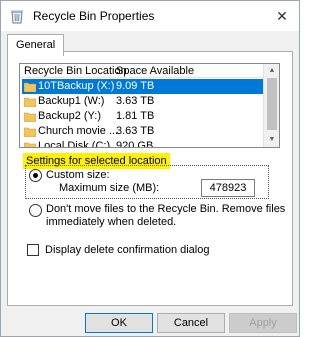  Describe the element at coordinates (135, 144) in the screenshot. I see `list-item-space: 920 GB` at that location.